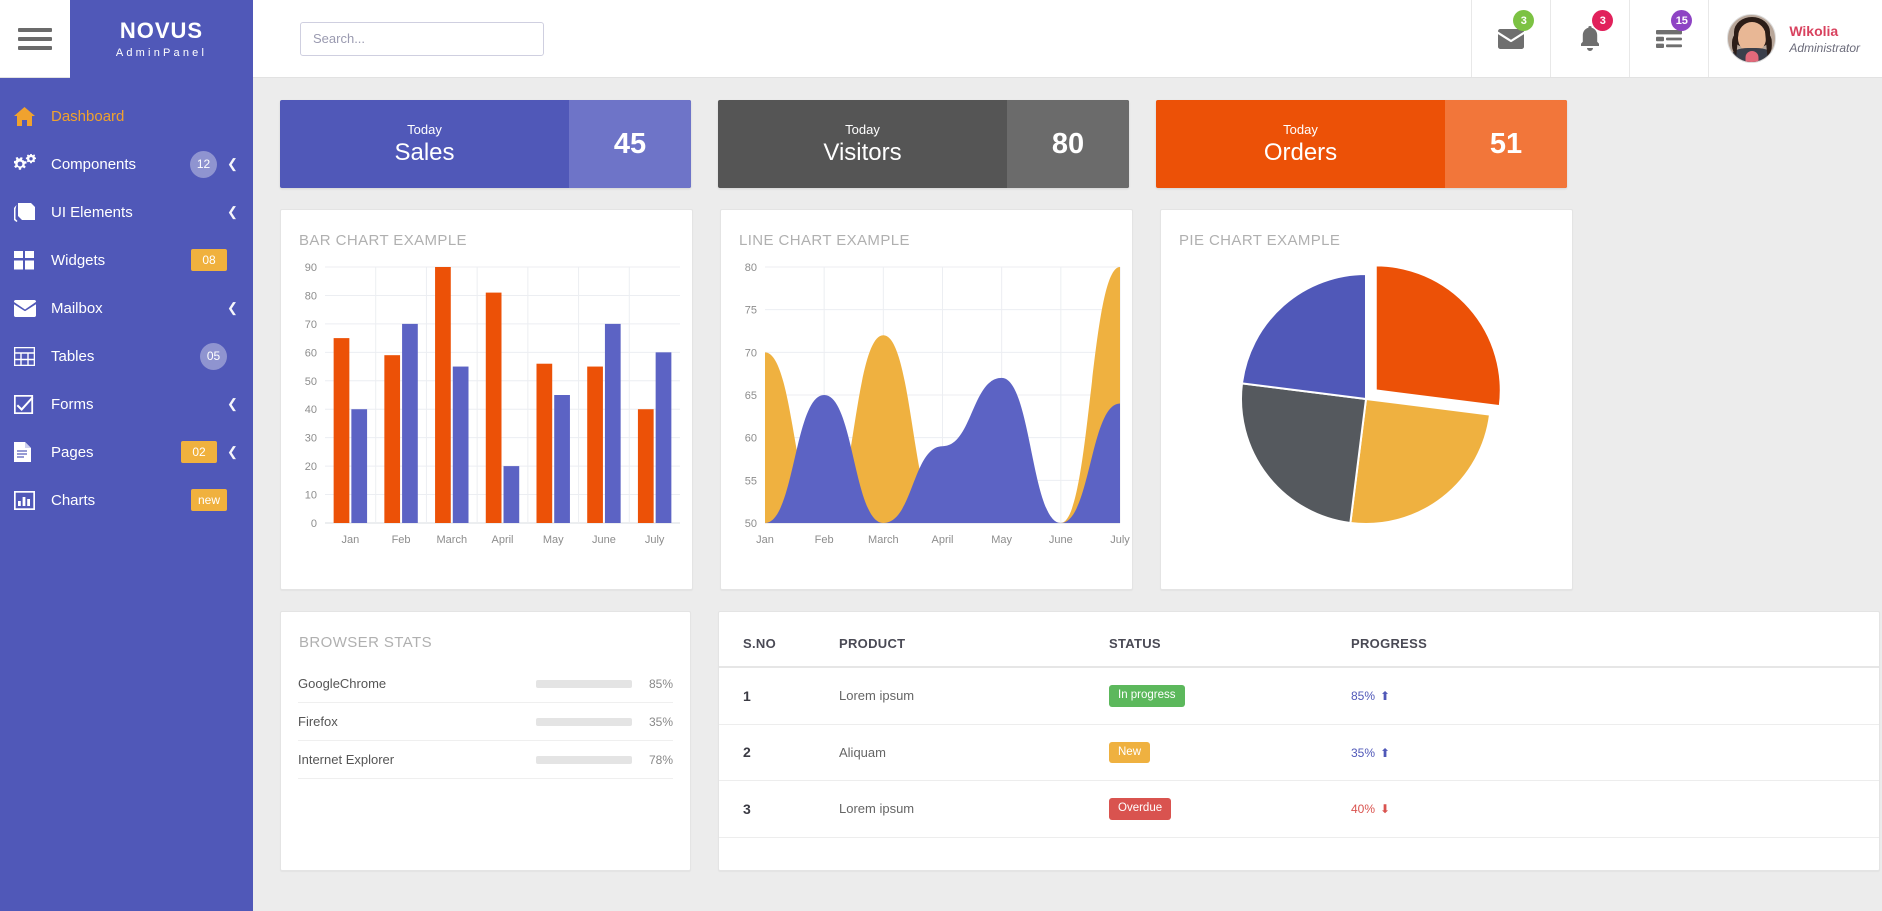 The width and height of the screenshot is (1882, 911). I want to click on svg-text: 50, so click(311, 382).